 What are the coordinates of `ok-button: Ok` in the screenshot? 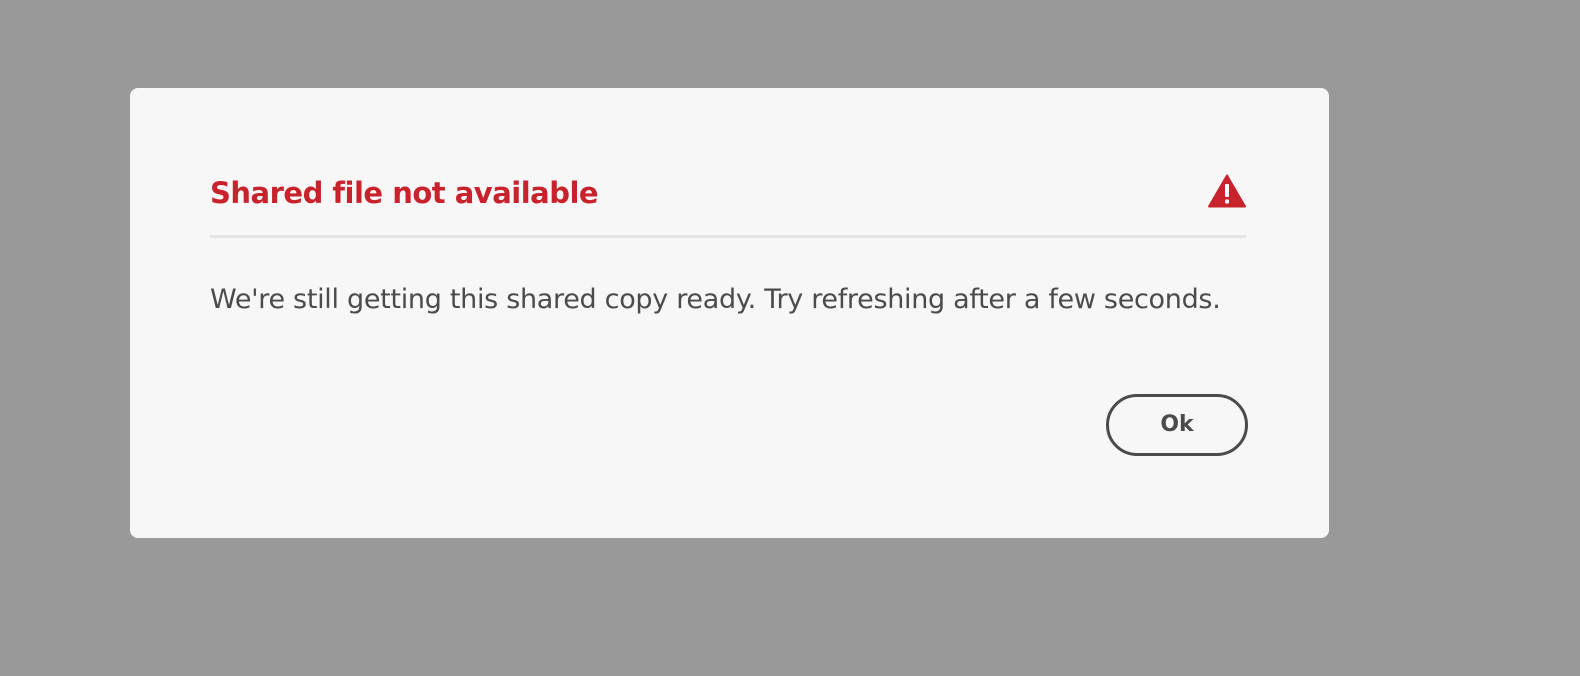 It's located at (1177, 425).